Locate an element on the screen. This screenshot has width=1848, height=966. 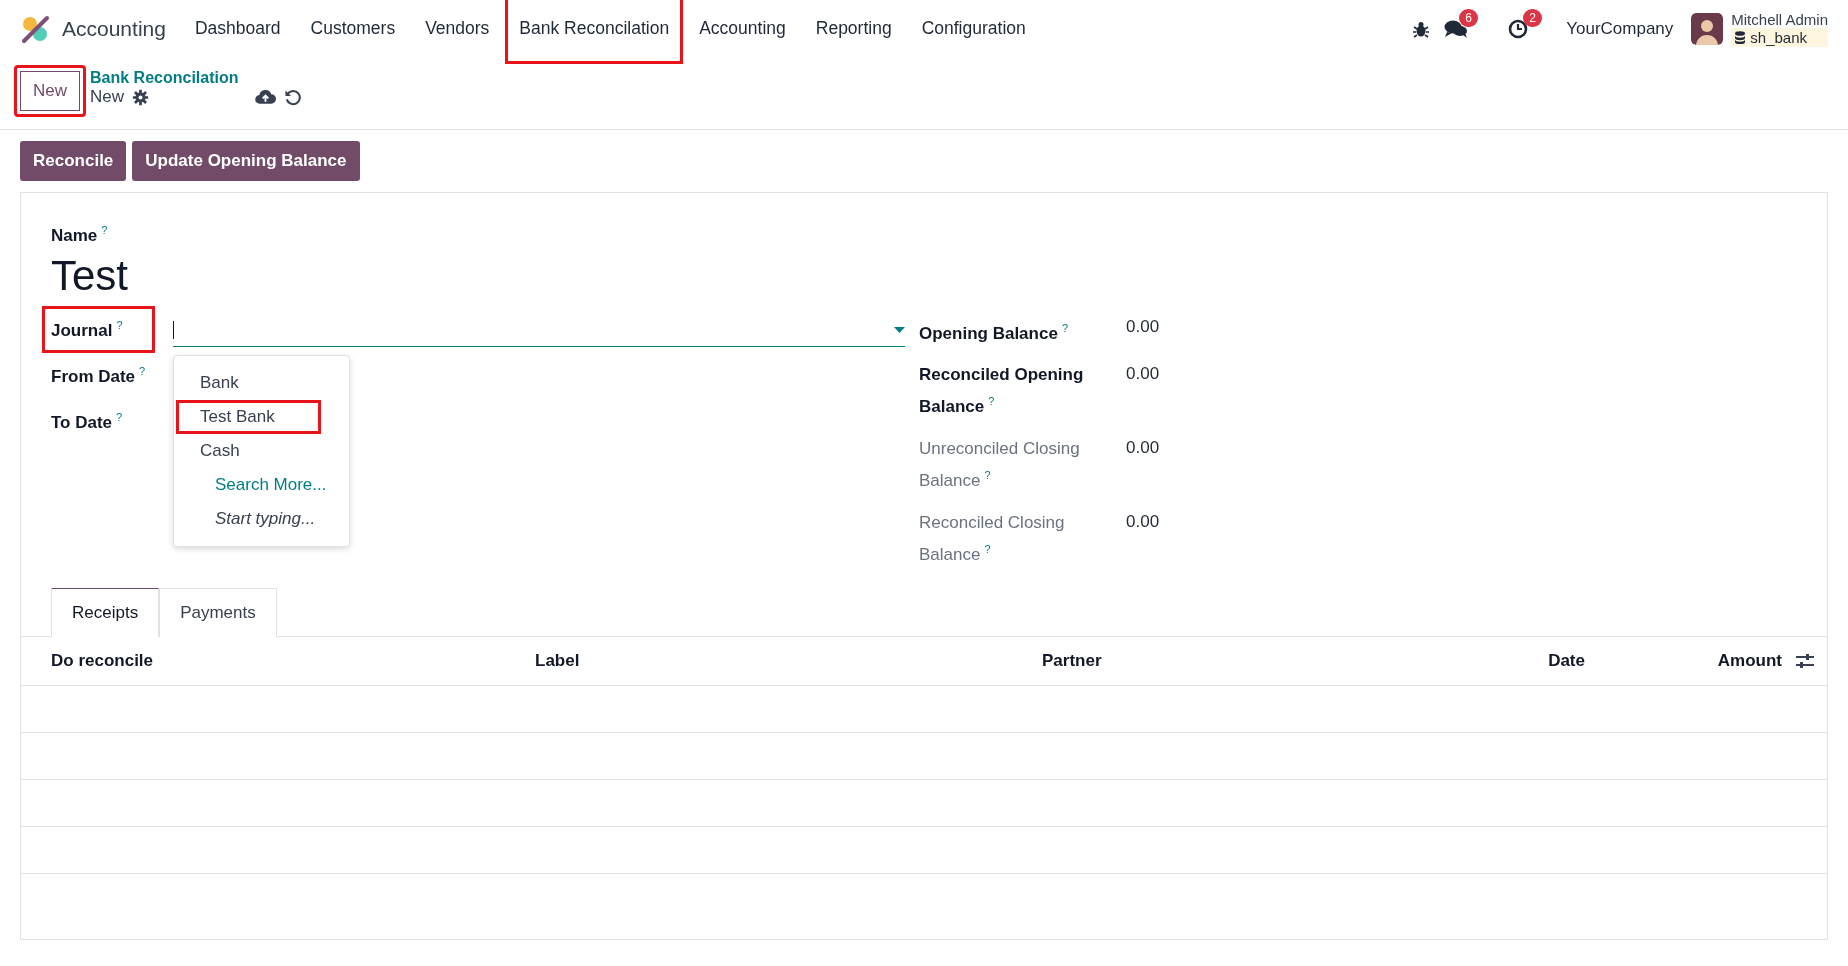
column-header: Label is located at coordinates (788, 661).